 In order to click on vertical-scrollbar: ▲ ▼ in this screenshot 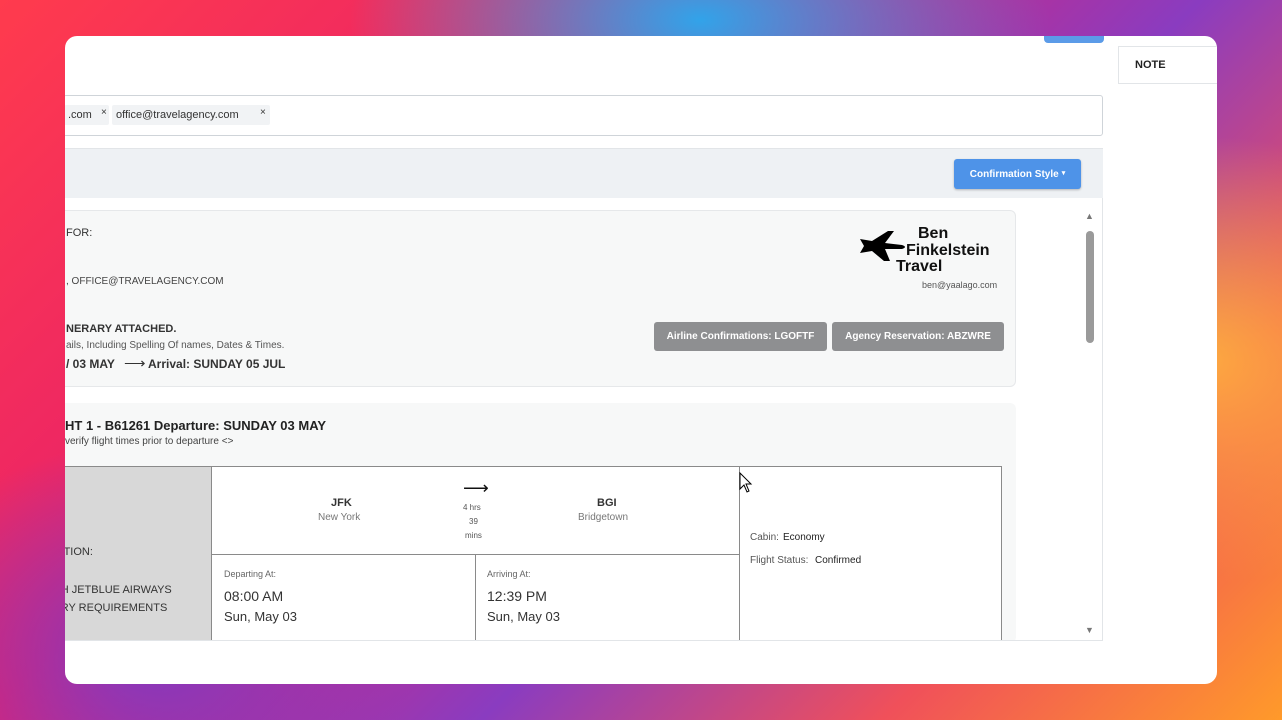, I will do `click(1089, 423)`.